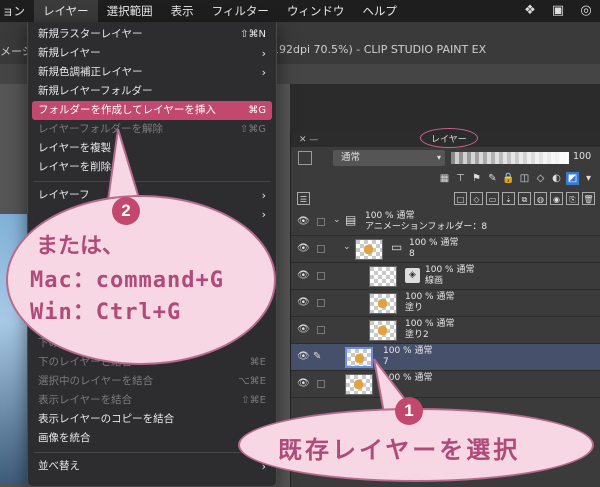 Image resolution: width=600 pixels, height=487 pixels. I want to click on menu-help: ヘルプ, so click(379, 11).